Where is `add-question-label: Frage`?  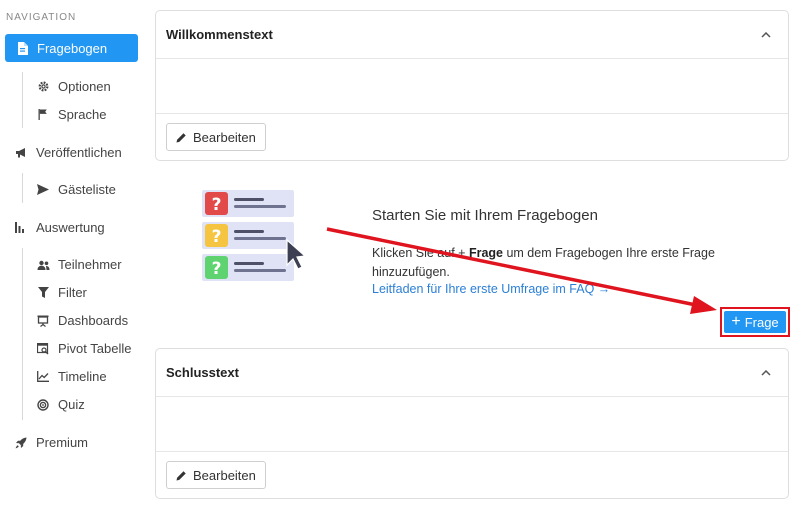
add-question-label: Frage is located at coordinates (761, 322).